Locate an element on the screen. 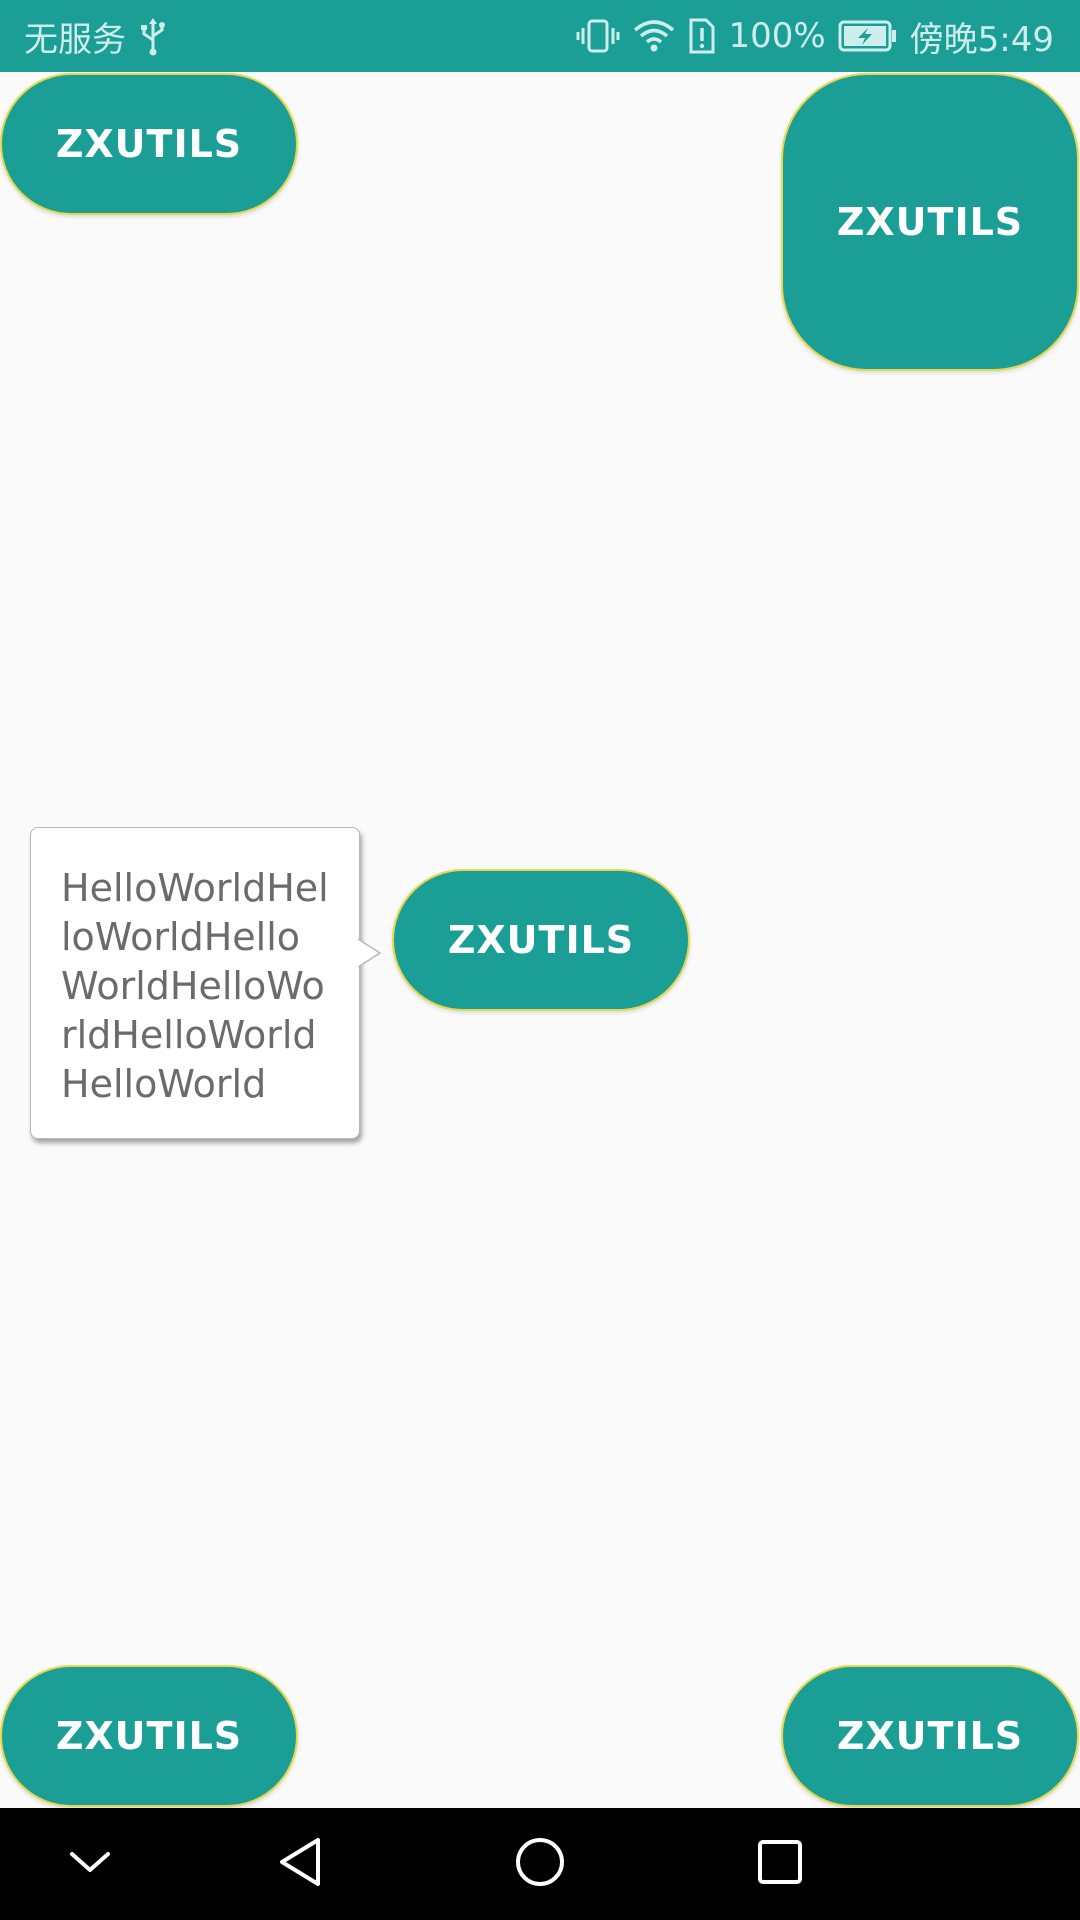 The image size is (1080, 1920). zxutils-button-top-right: ZXUTILS is located at coordinates (930, 222).